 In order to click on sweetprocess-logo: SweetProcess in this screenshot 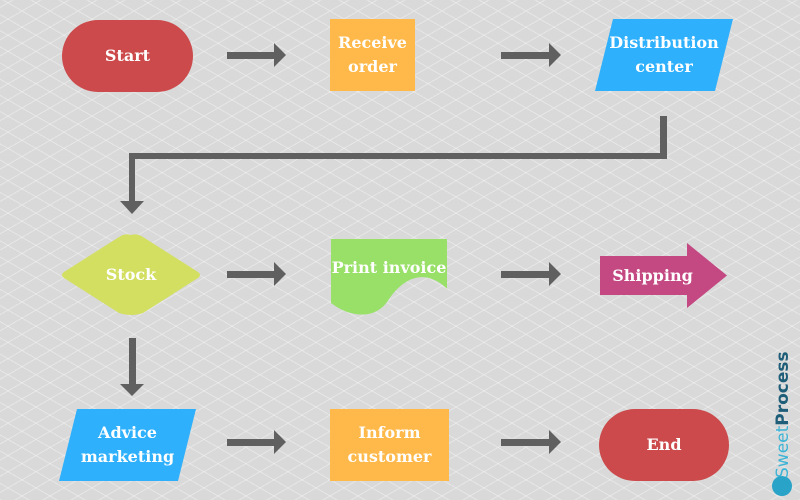, I will do `click(782, 424)`.